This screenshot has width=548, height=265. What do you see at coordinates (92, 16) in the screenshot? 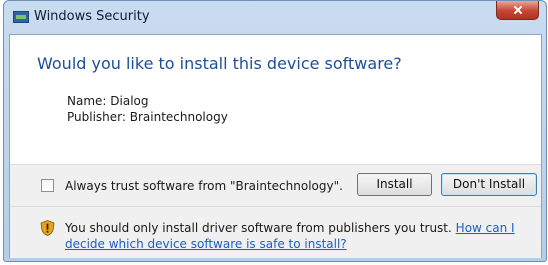
I see `window-title: Windows Security` at bounding box center [92, 16].